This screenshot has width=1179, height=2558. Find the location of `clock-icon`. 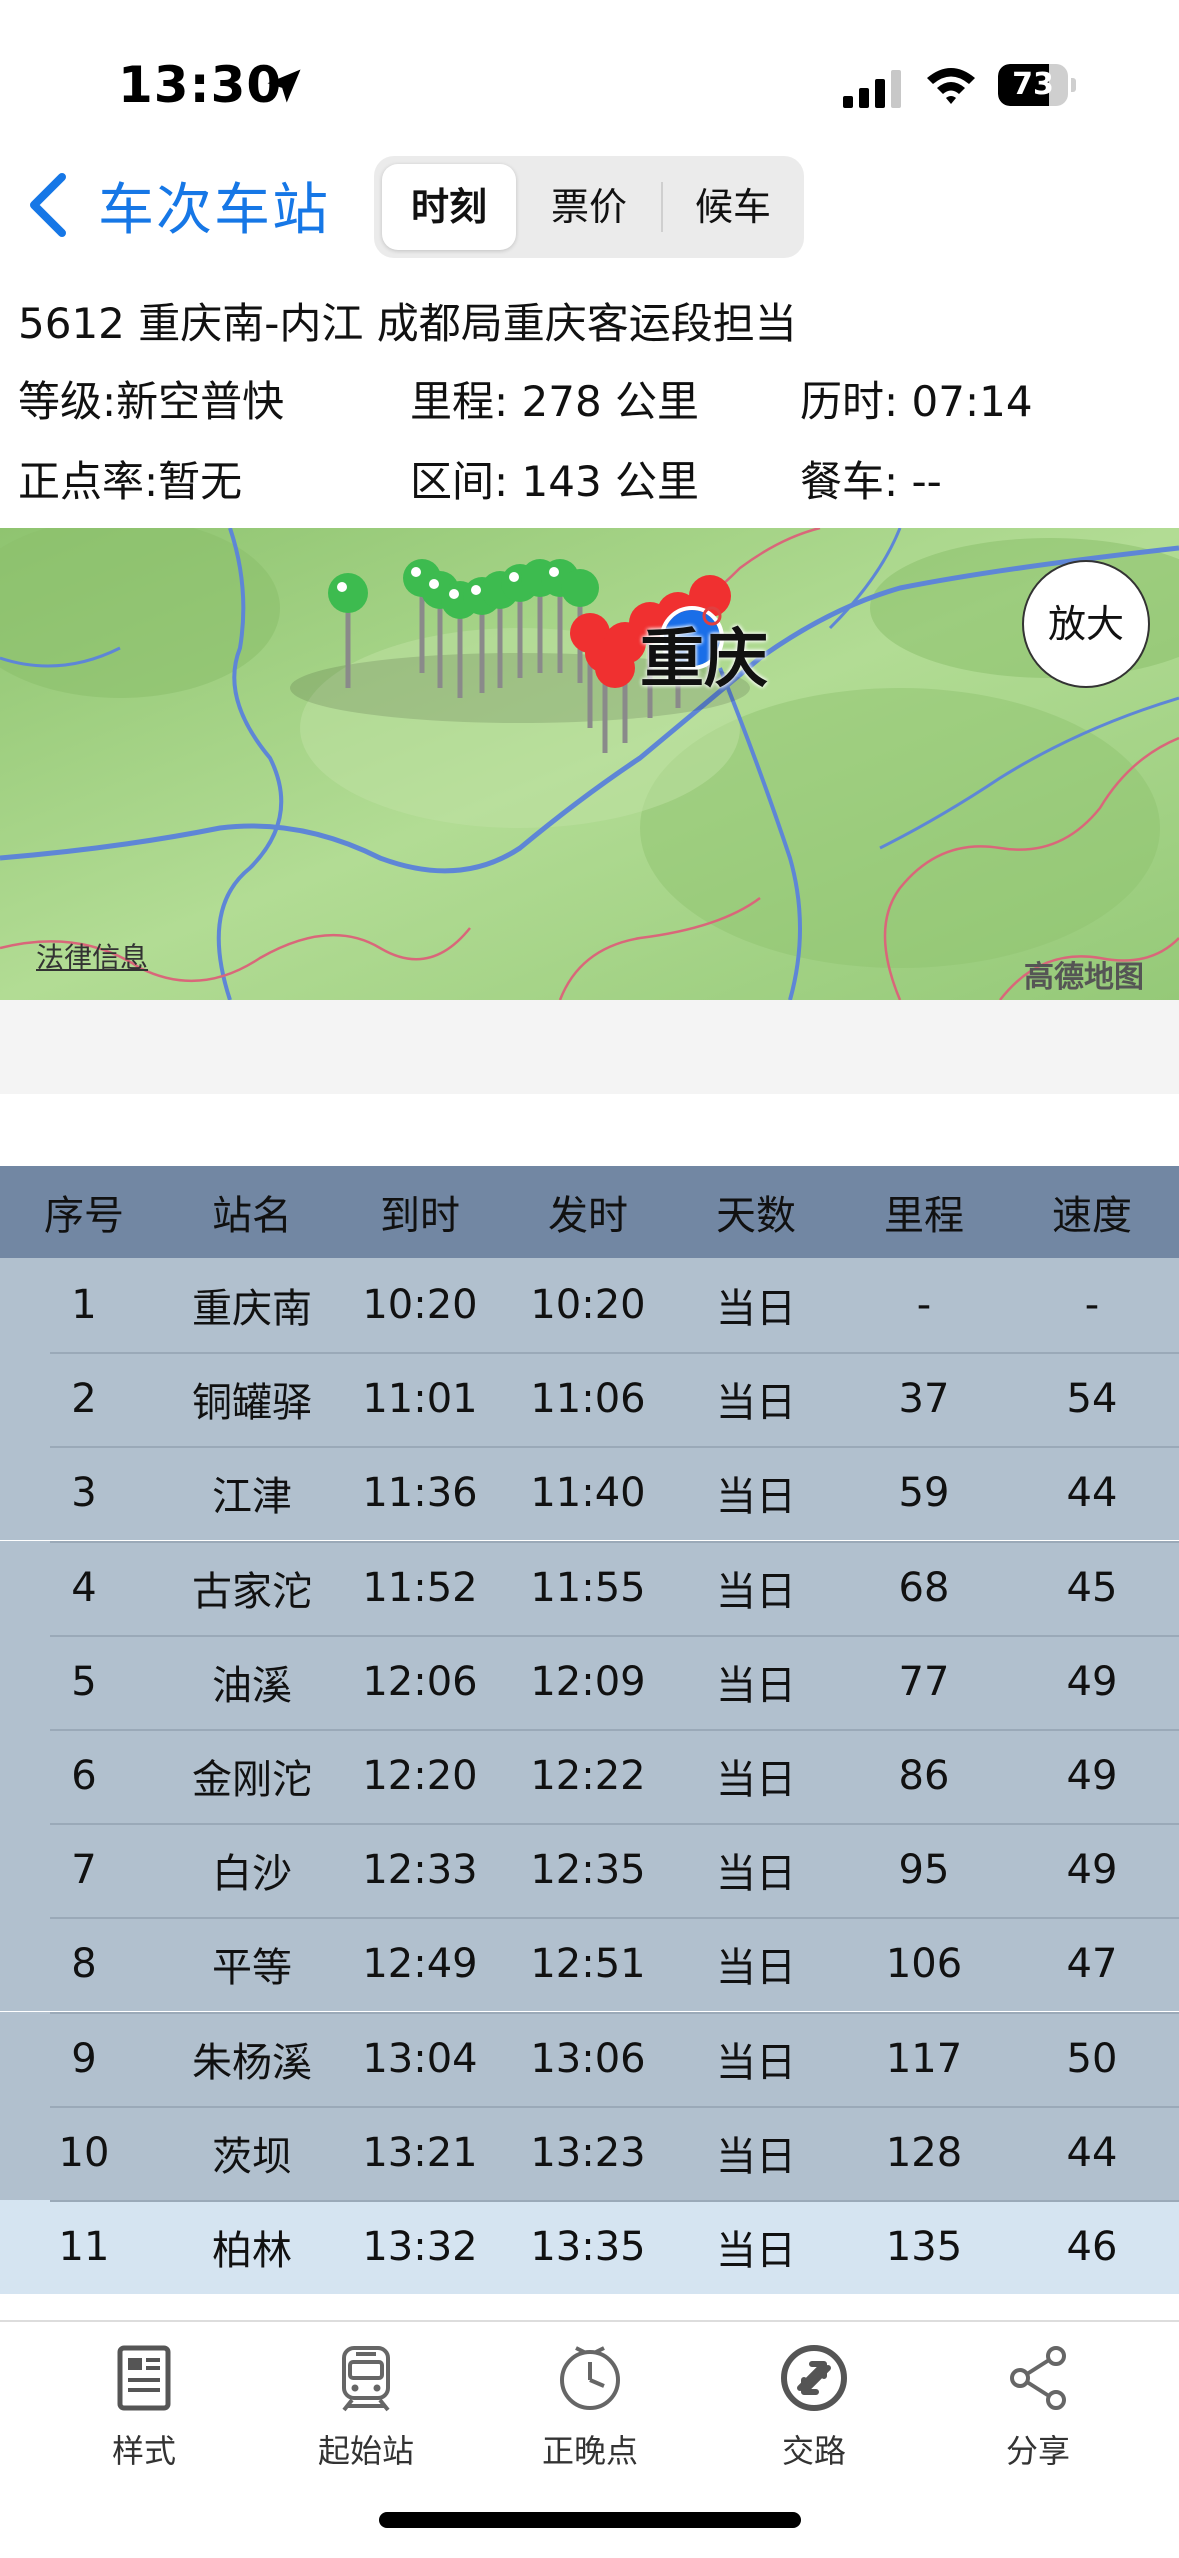

clock-icon is located at coordinates (590, 2378).